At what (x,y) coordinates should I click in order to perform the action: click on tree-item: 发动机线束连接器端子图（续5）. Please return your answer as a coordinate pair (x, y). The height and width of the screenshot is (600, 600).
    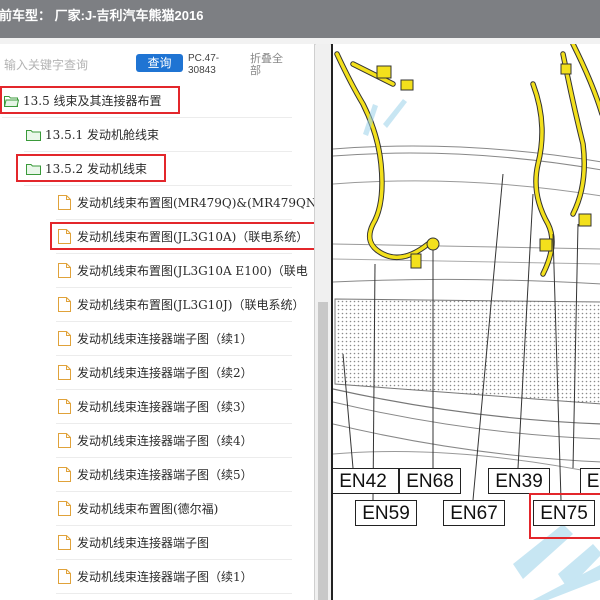
    Looking at the image, I should click on (155, 474).